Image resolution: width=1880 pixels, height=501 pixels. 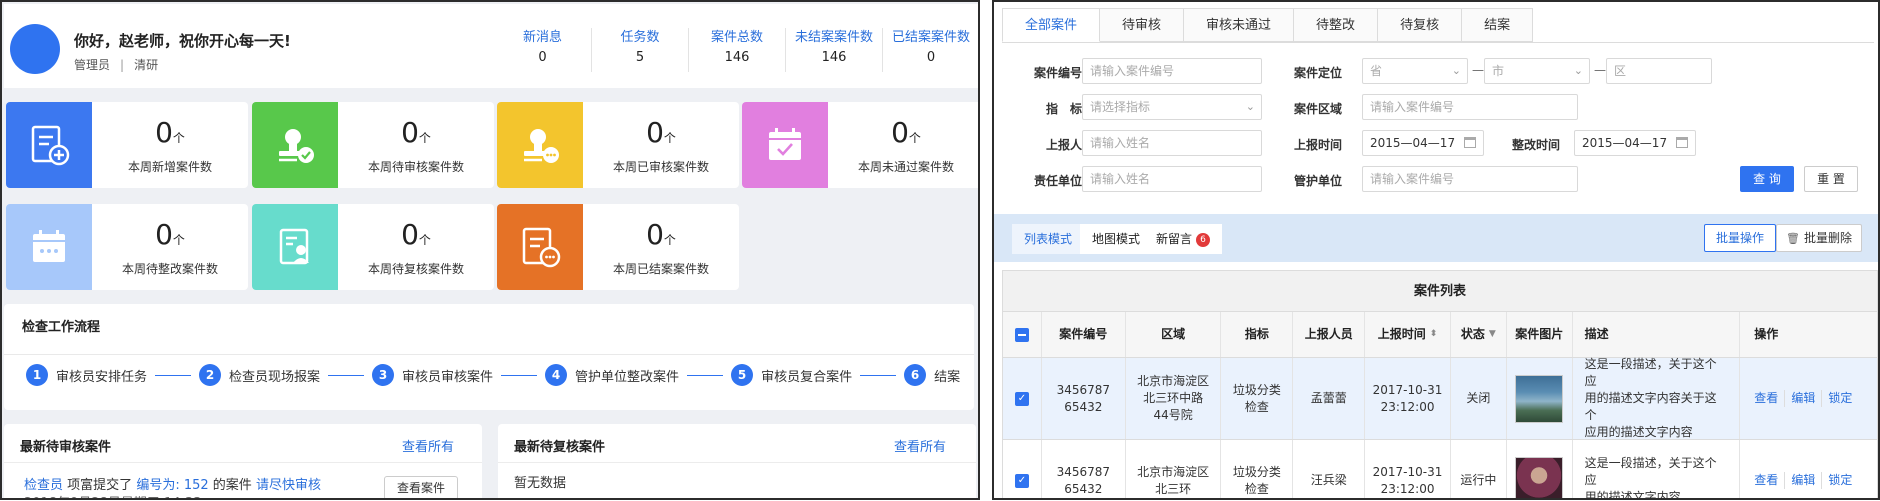 I want to click on district-select: 区, so click(x=1659, y=71).